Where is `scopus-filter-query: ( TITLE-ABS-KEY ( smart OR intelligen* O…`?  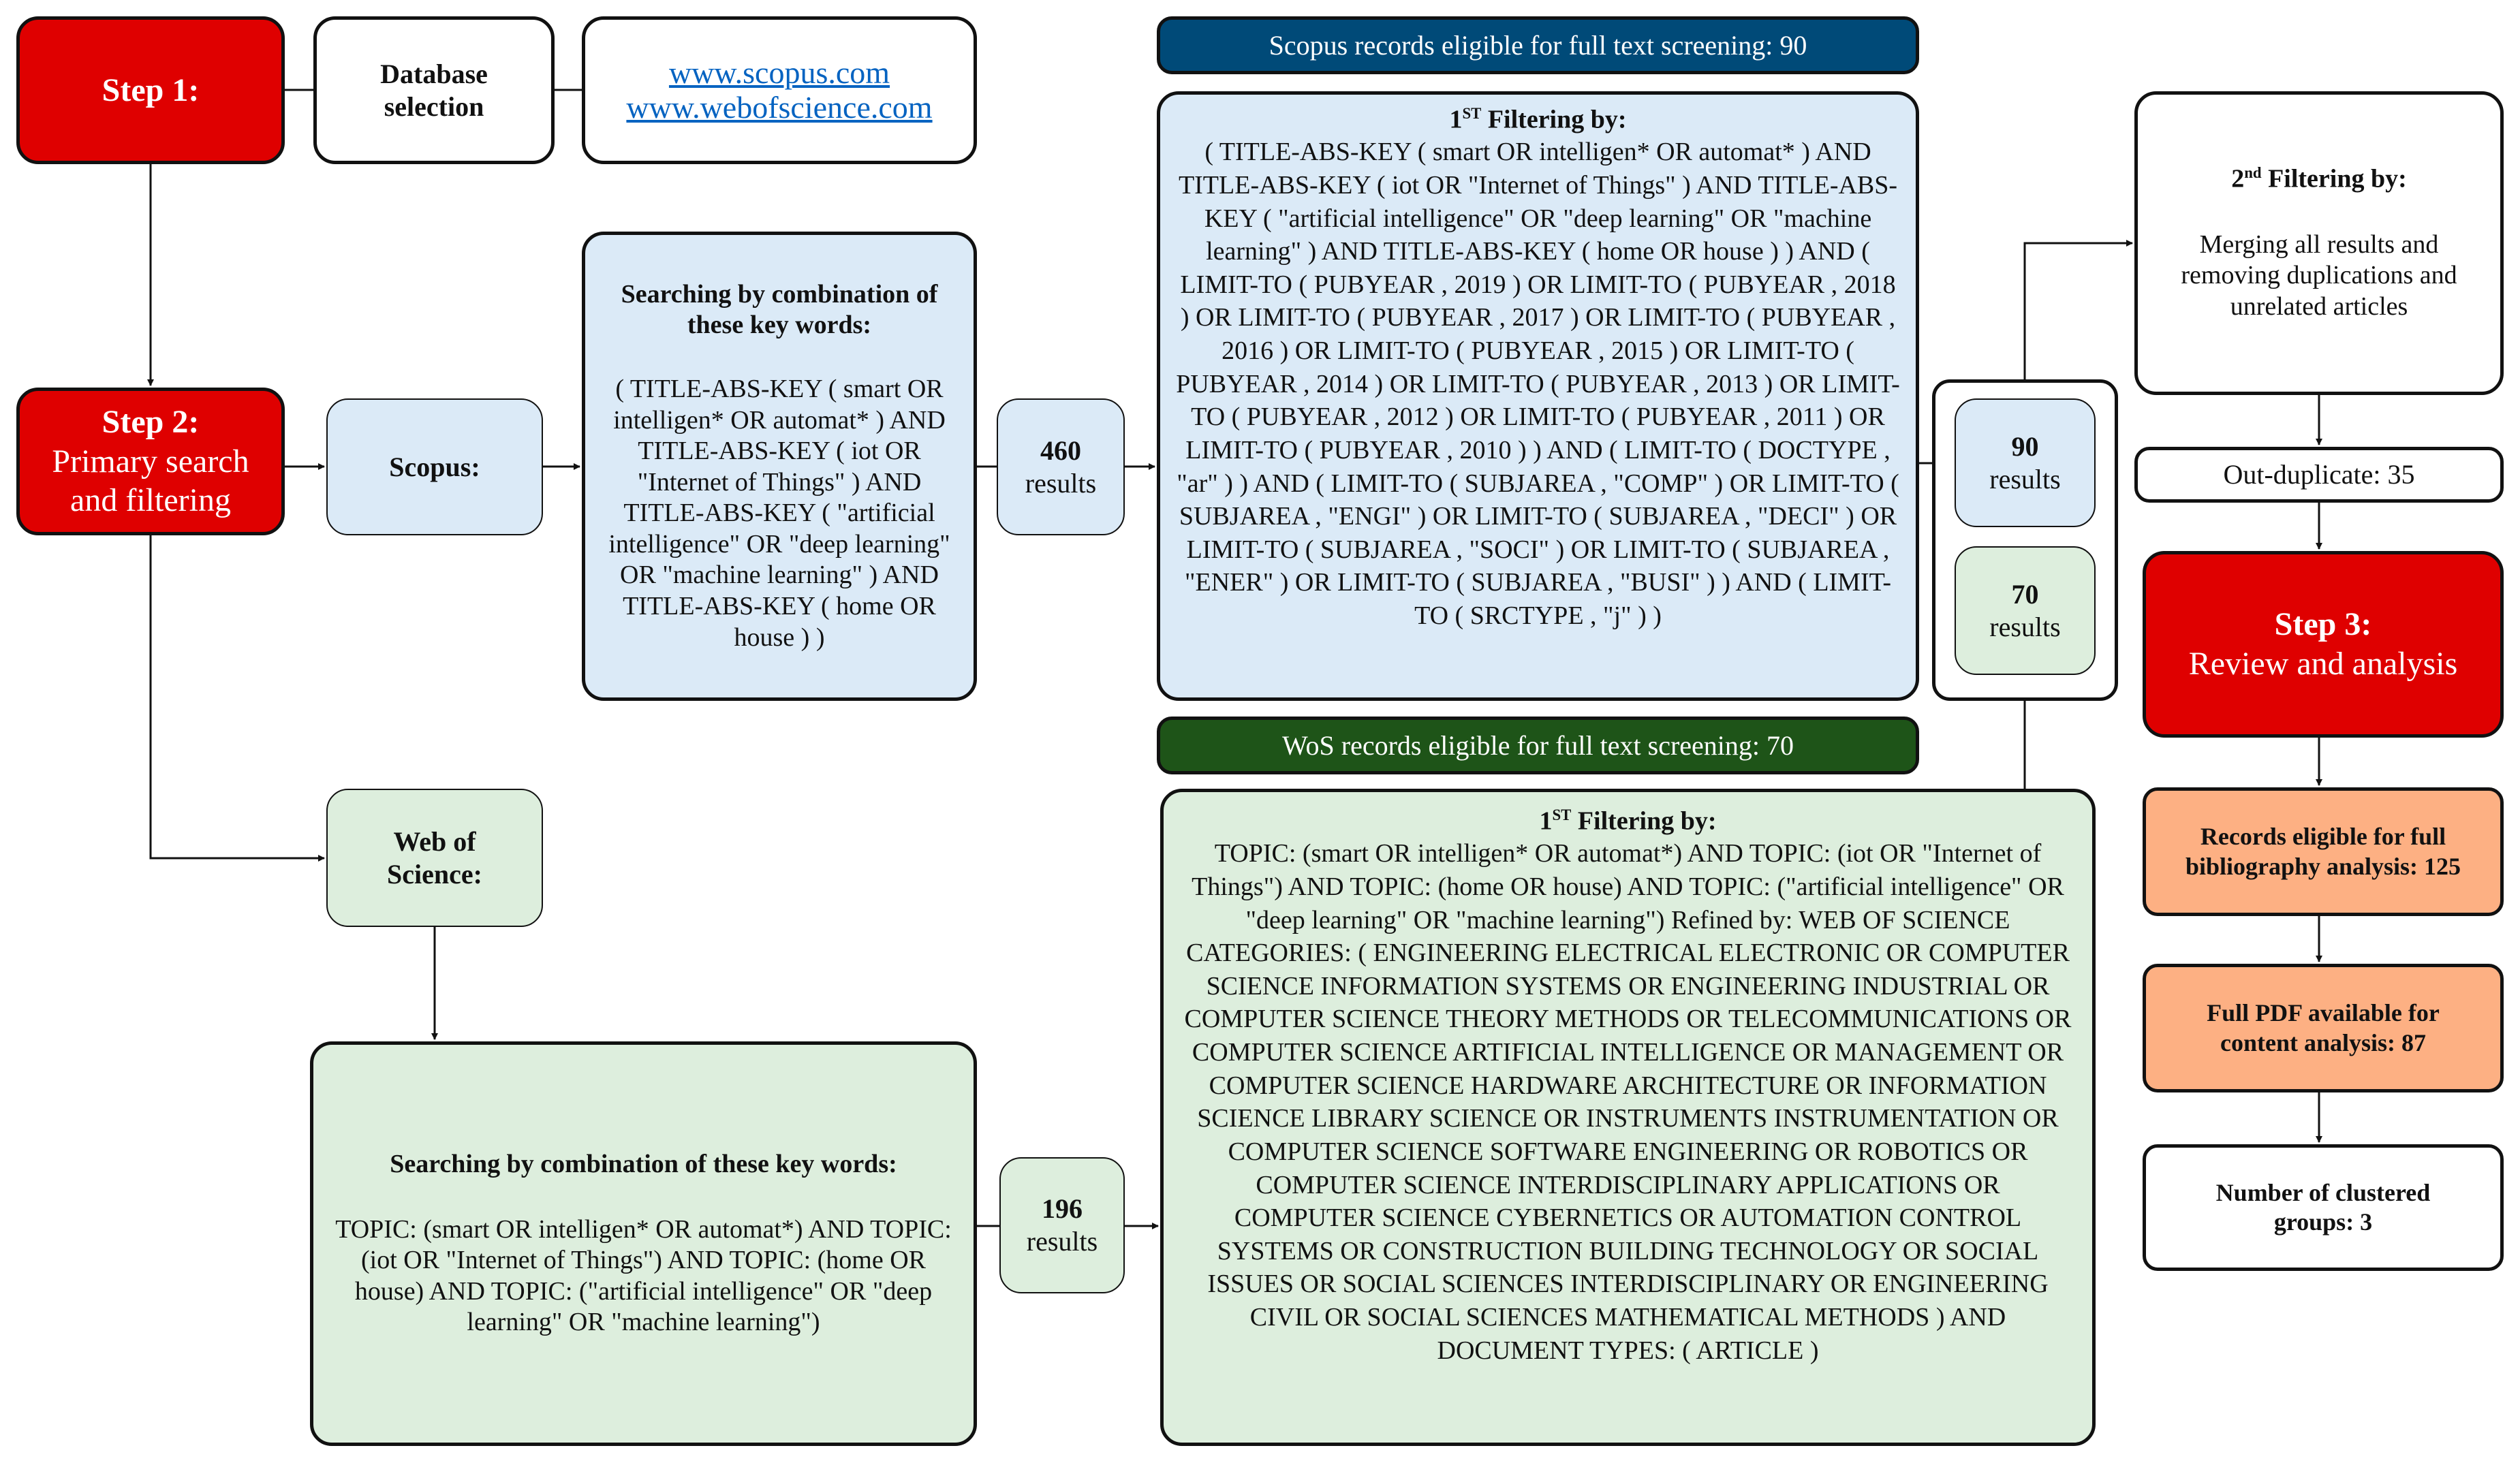 scopus-filter-query: ( TITLE-ABS-KEY ( smart OR intelligen* O… is located at coordinates (1538, 384).